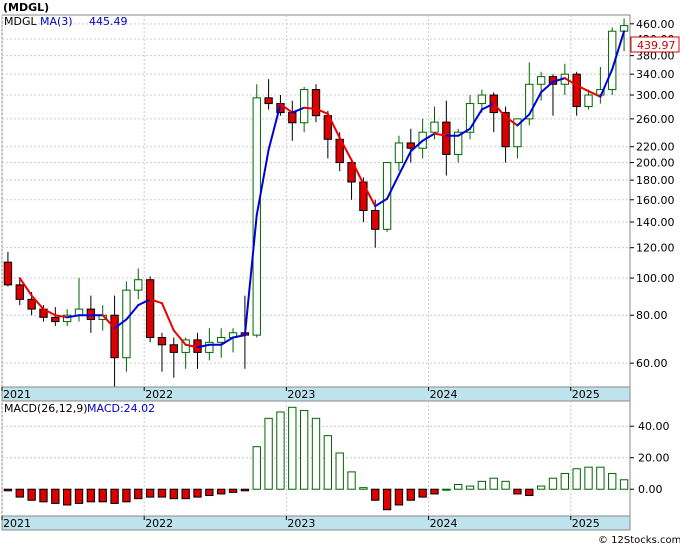 The height and width of the screenshot is (546, 680). I want to click on price-x-tick-label: 2024, so click(444, 394).